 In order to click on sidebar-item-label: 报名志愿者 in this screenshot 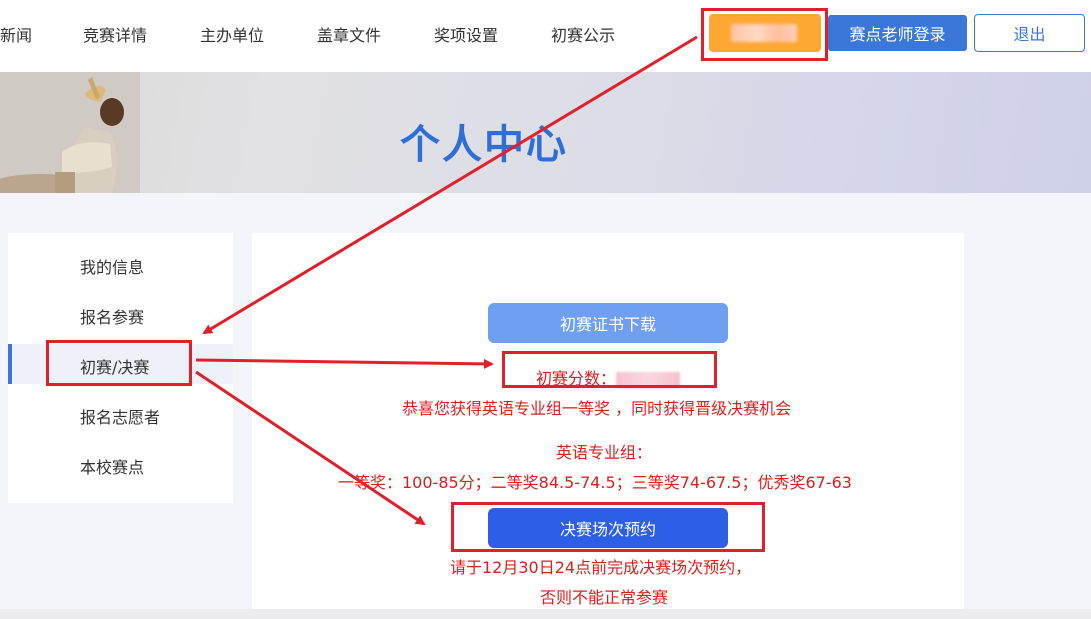, I will do `click(120, 417)`.